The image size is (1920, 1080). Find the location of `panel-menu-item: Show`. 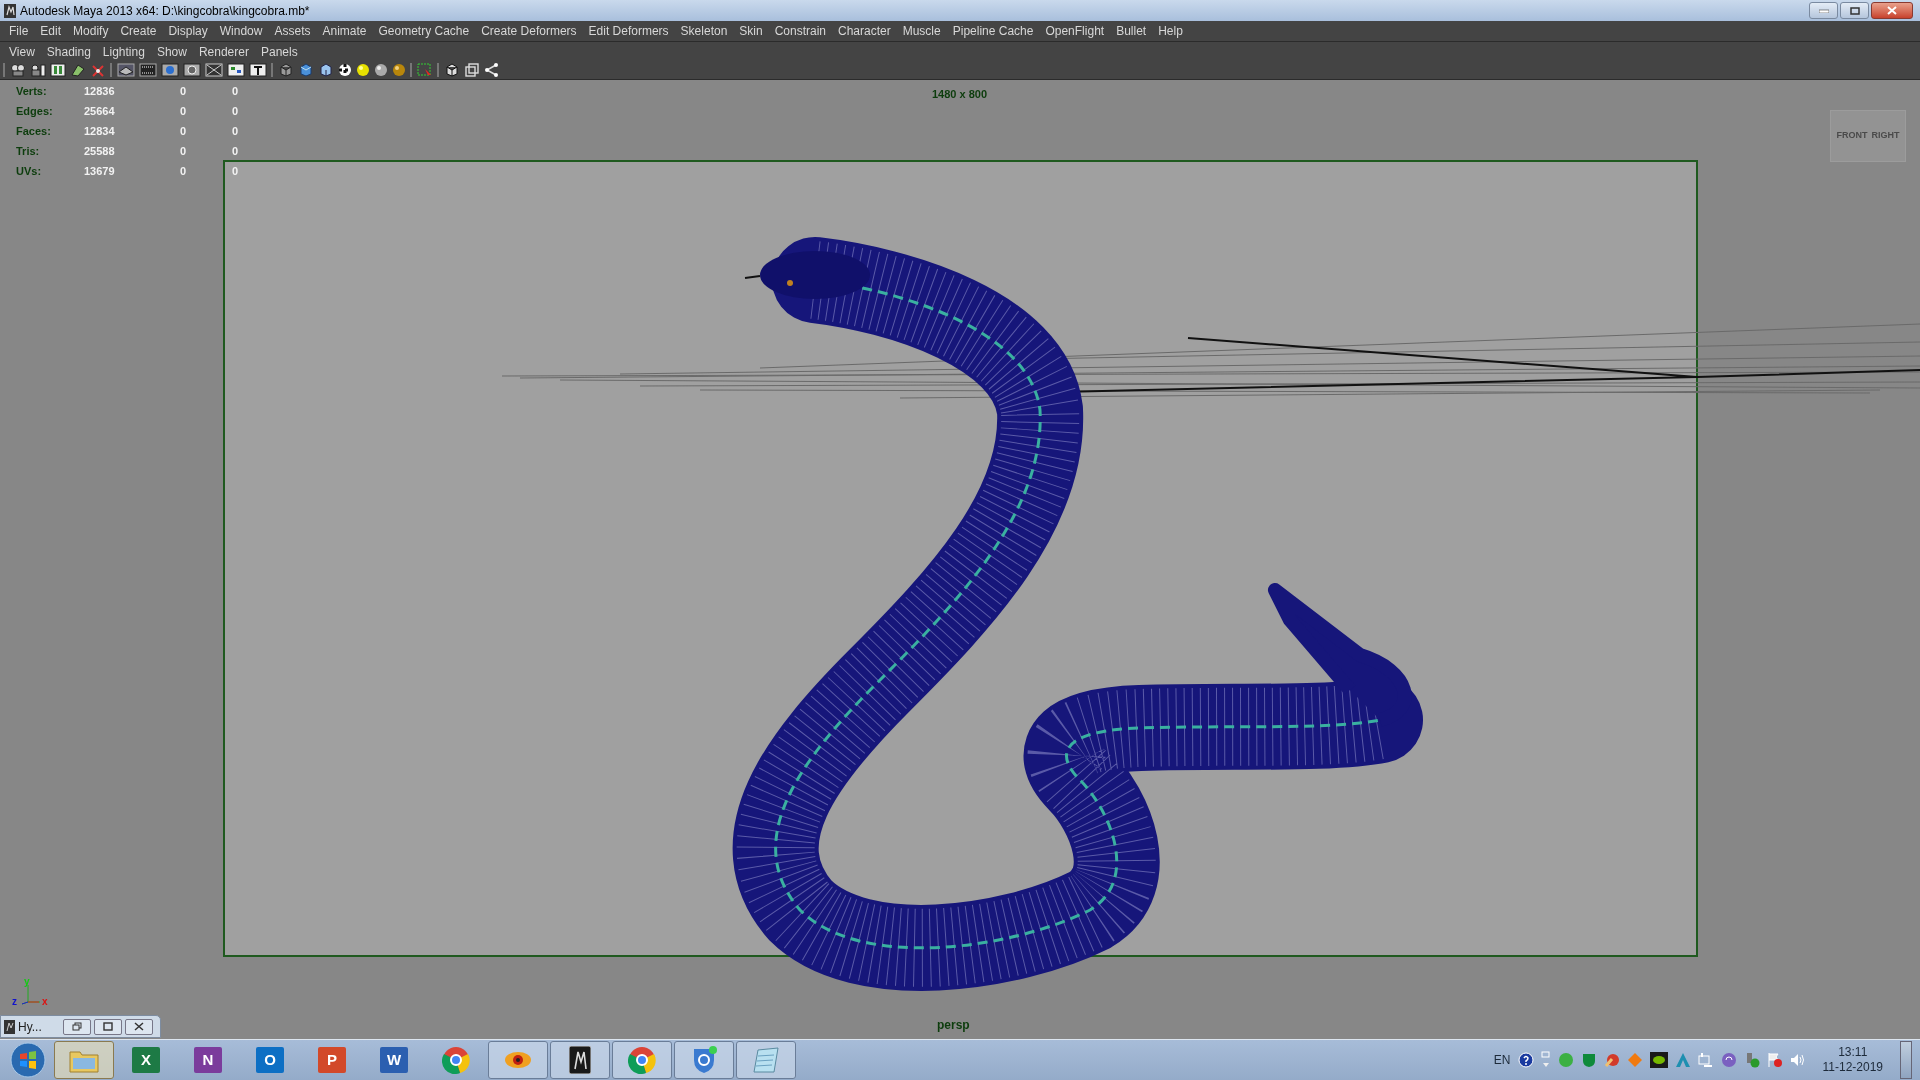

panel-menu-item: Show is located at coordinates (171, 51).